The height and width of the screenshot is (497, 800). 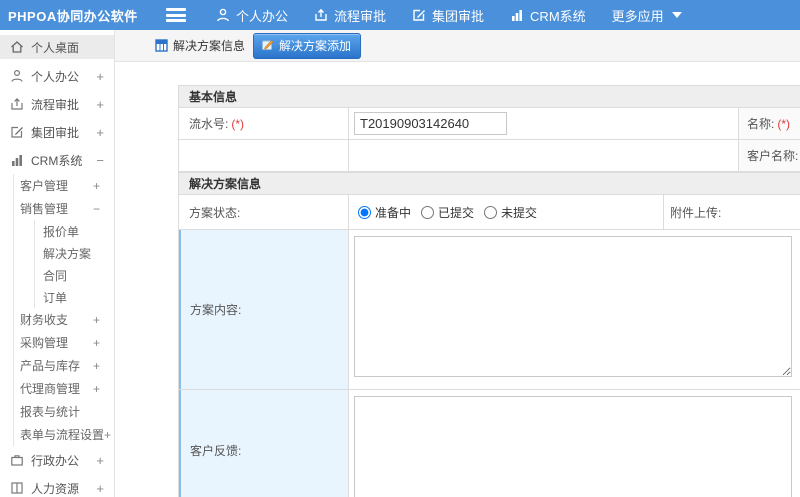 I want to click on sidebar-item-label: 行政办公, so click(x=55, y=460).